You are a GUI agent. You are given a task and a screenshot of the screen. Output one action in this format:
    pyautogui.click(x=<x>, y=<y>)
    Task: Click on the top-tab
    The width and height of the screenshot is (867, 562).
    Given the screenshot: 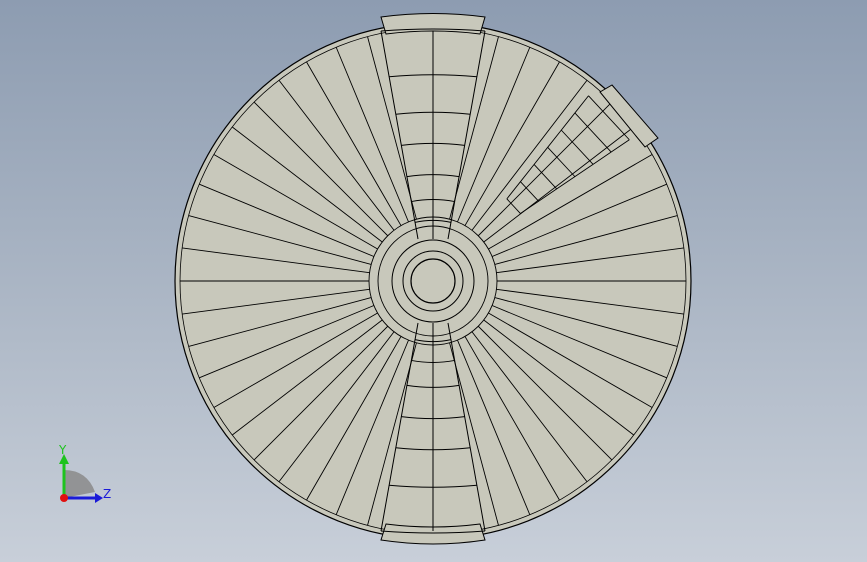 What is the action you would take?
    pyautogui.click(x=433, y=24)
    